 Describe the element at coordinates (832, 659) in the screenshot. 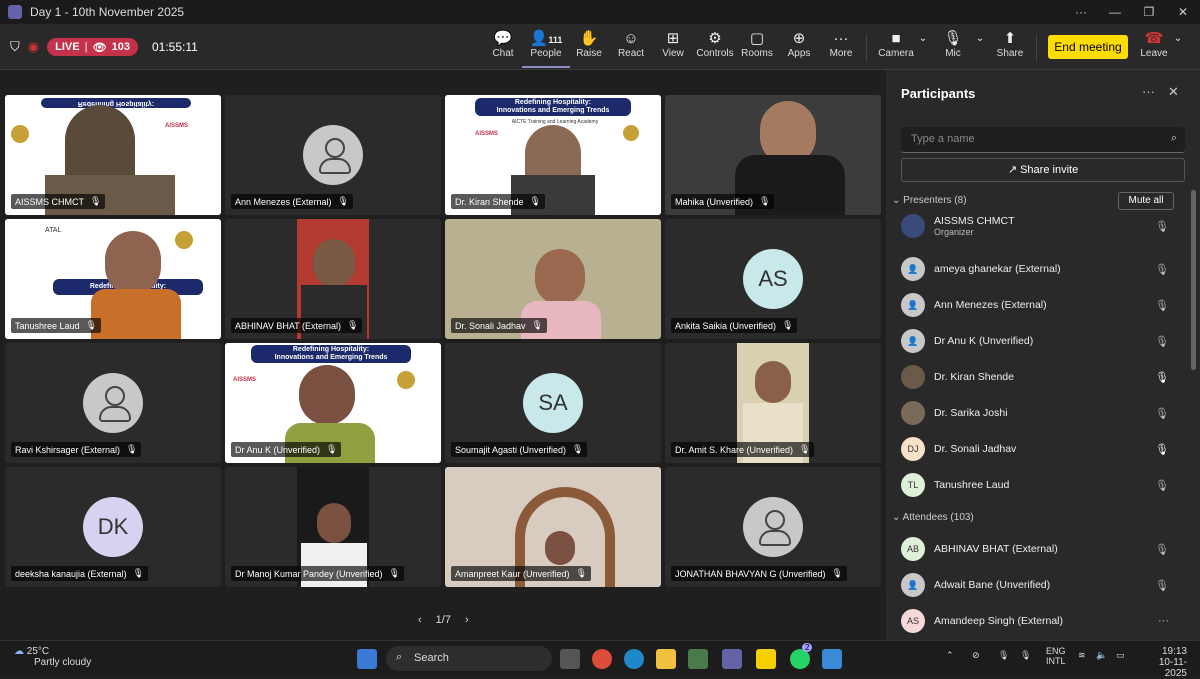

I see `photos-icon` at that location.